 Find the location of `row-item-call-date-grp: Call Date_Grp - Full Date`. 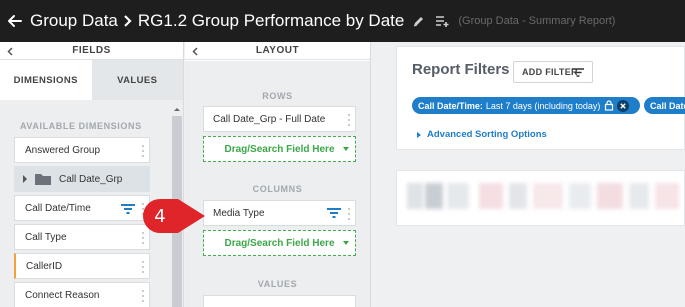

row-item-call-date-grp: Call Date_Grp - Full Date is located at coordinates (279, 119).